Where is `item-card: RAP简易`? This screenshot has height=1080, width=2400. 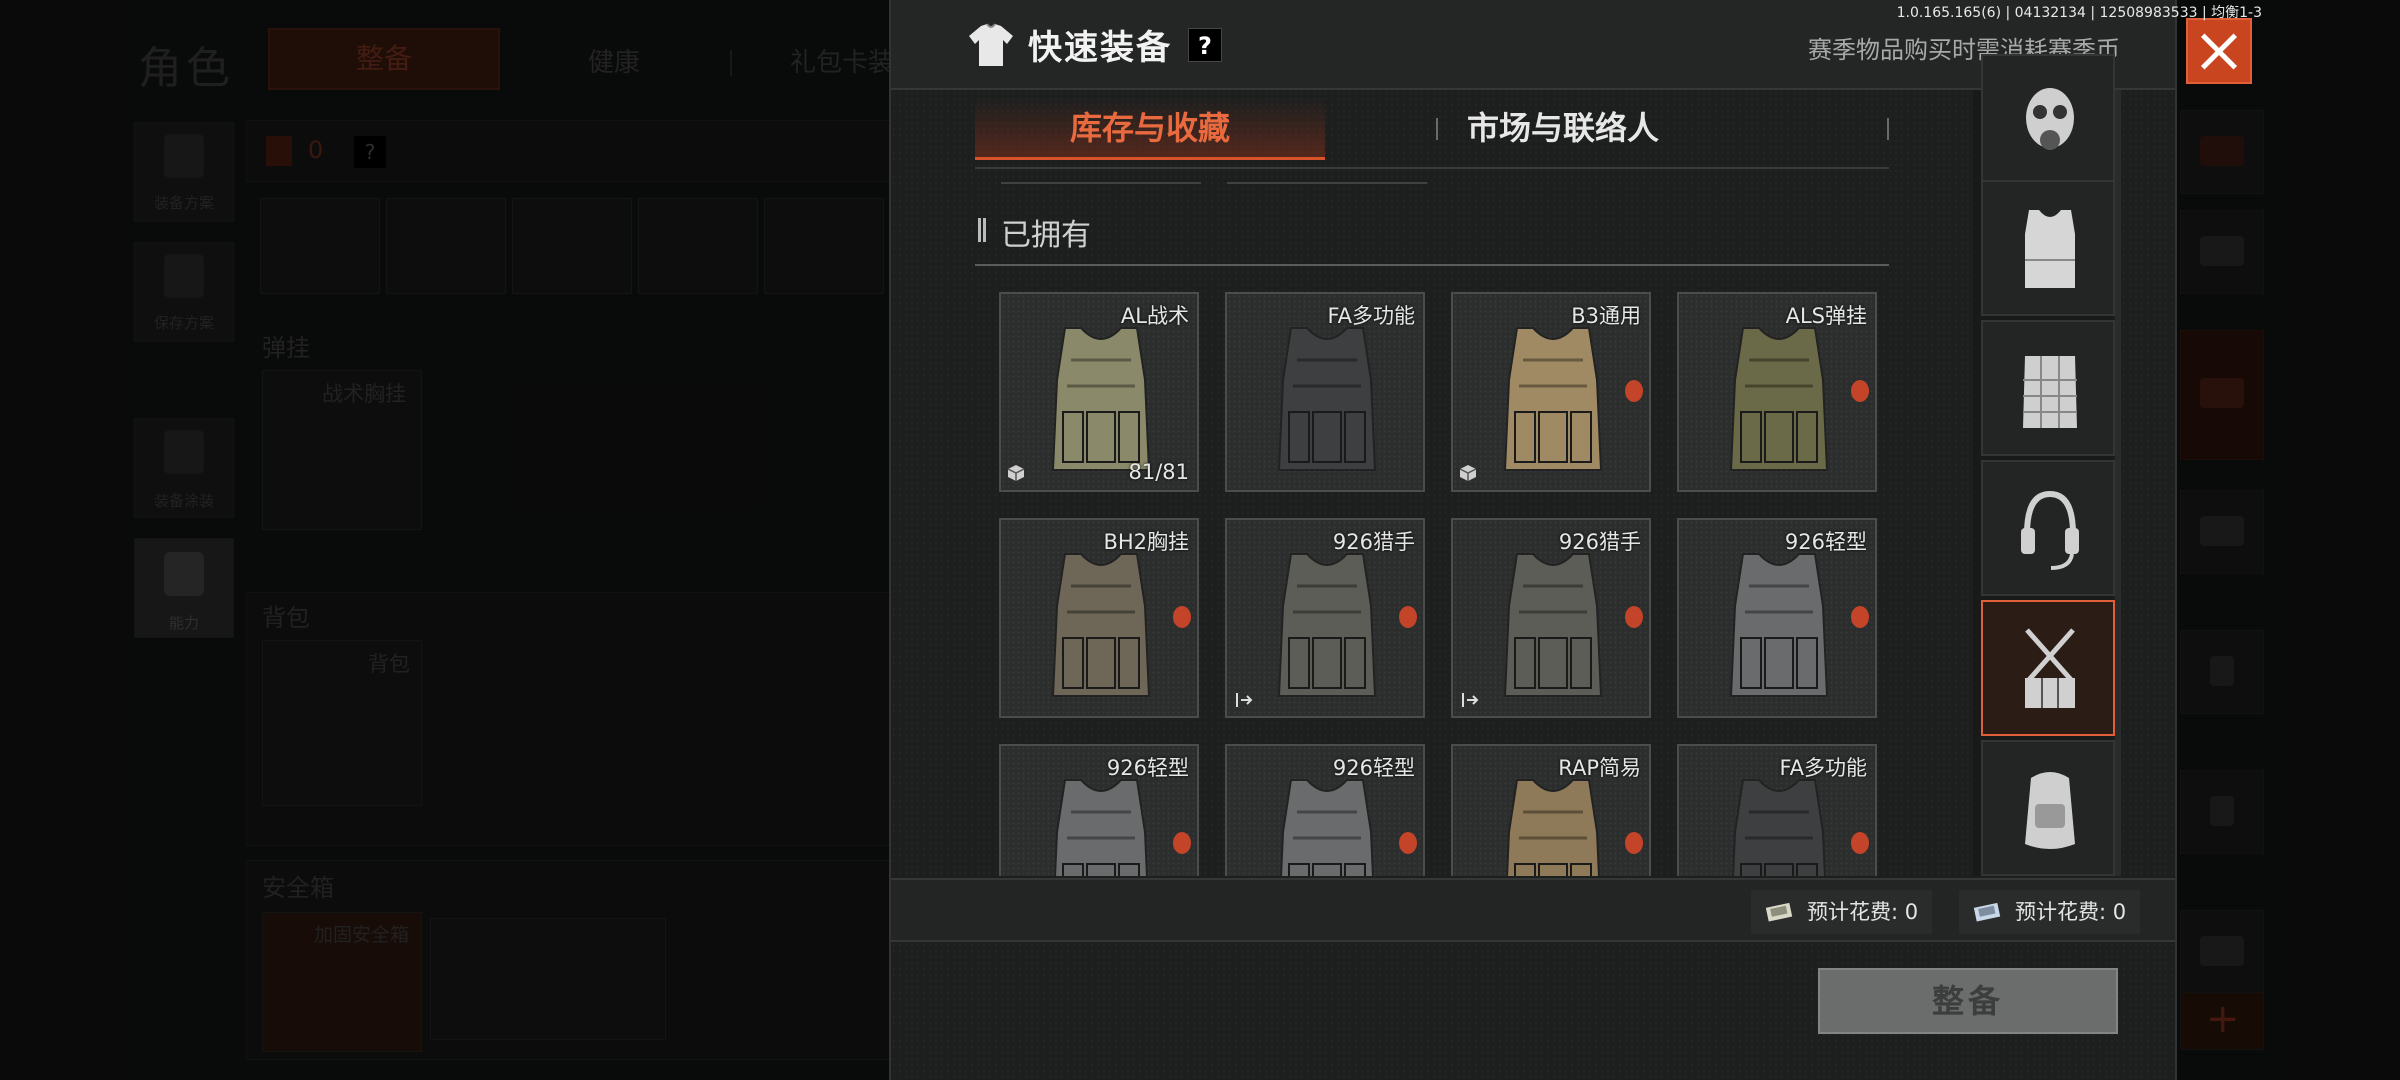
item-card: RAP简易 is located at coordinates (1551, 810).